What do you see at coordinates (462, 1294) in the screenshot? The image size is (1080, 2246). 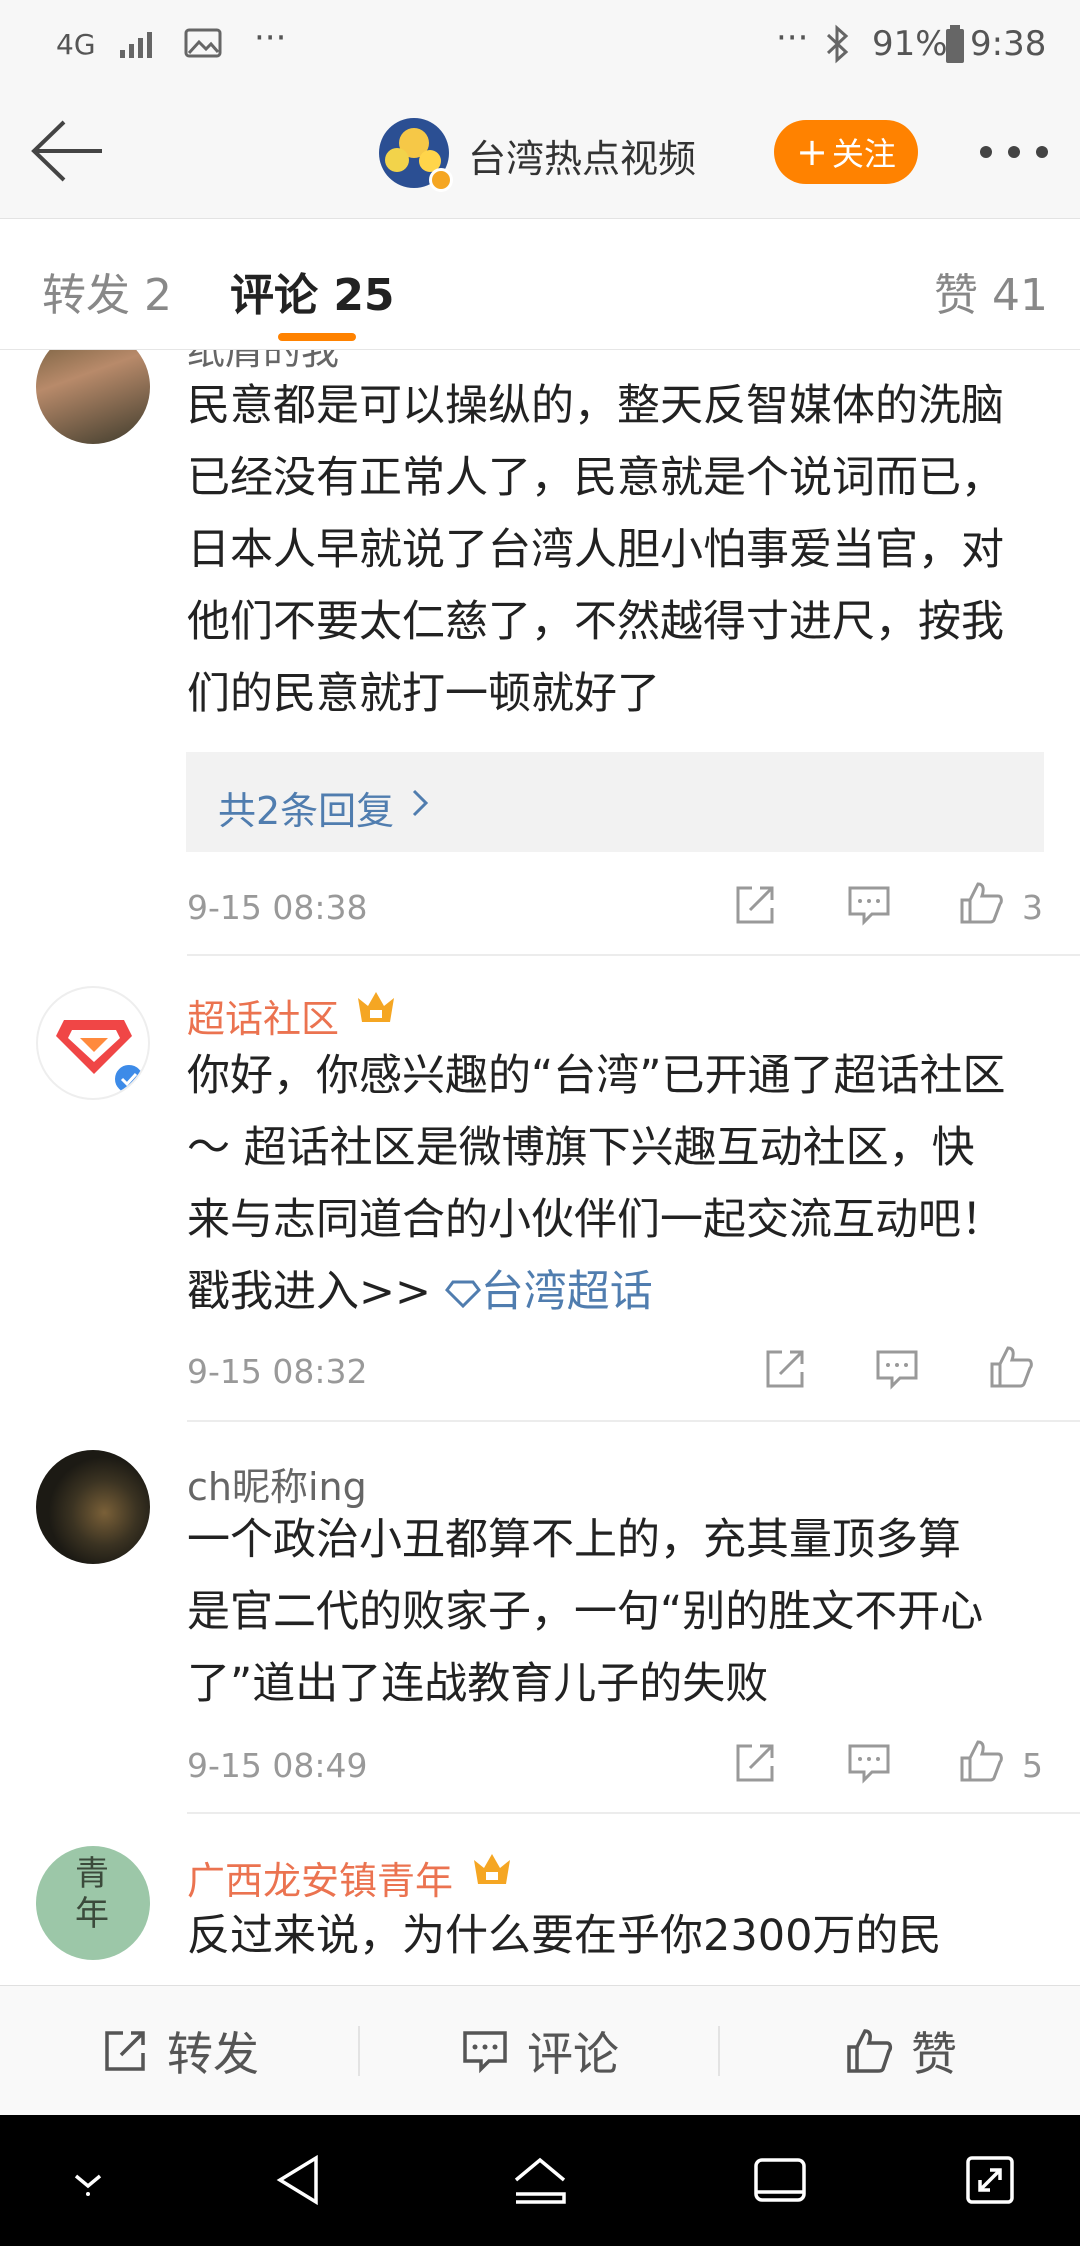 I see `diamond-icon` at bounding box center [462, 1294].